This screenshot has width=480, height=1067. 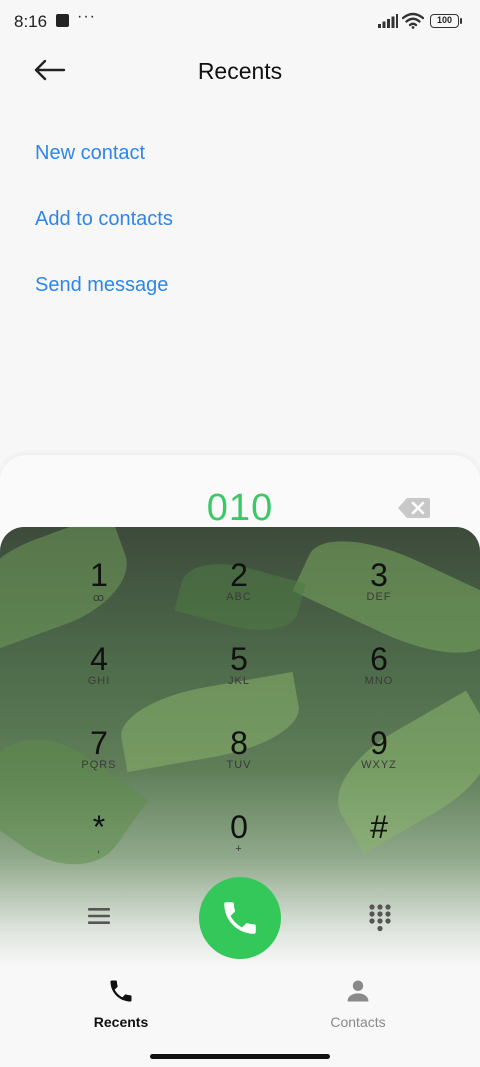 I want to click on key-letters: MNO, so click(x=379, y=681).